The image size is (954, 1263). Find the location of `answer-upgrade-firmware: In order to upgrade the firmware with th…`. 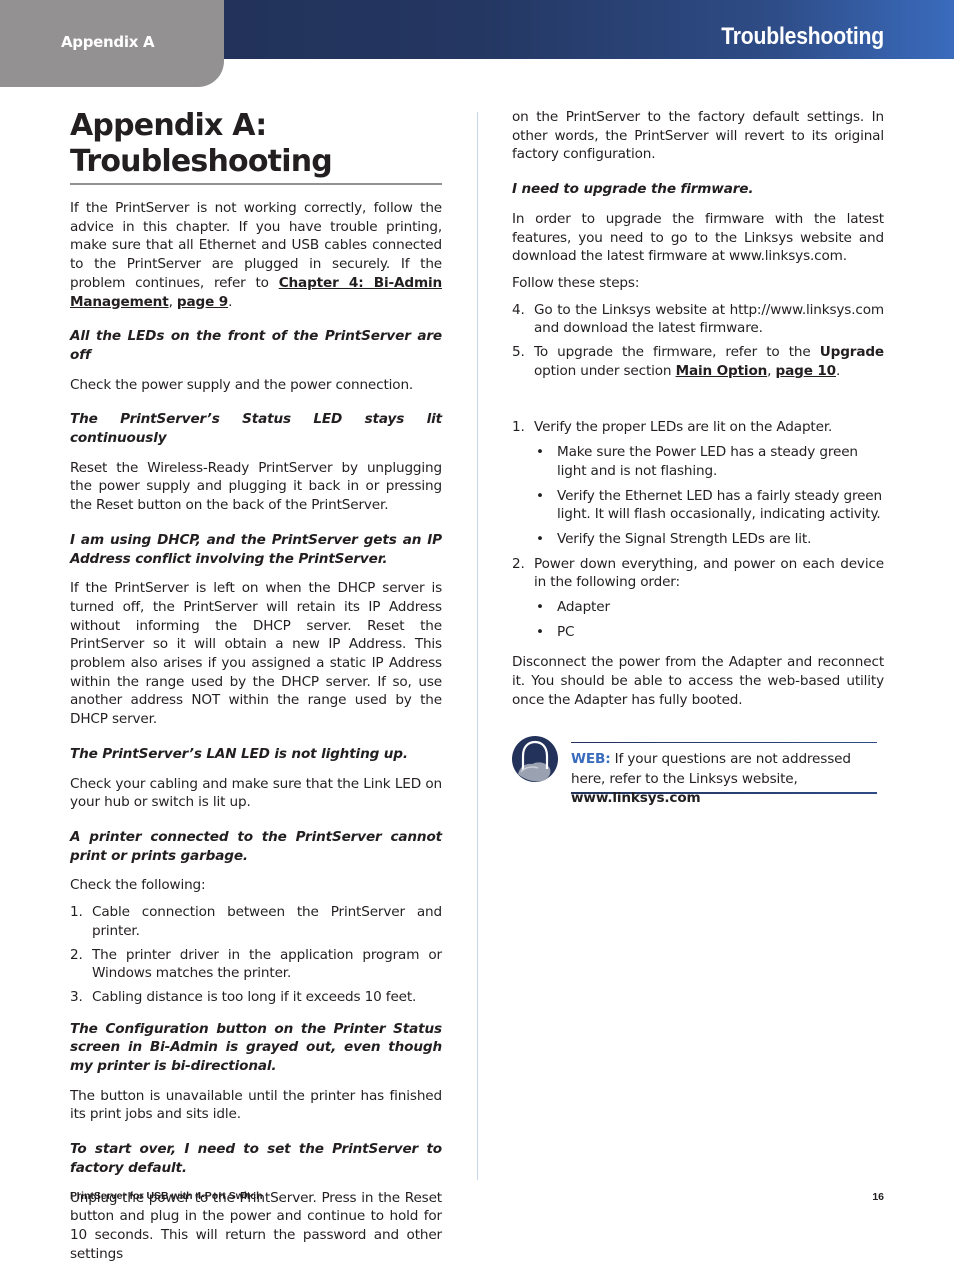

answer-upgrade-firmware: In order to upgrade the firmware with th… is located at coordinates (698, 237).